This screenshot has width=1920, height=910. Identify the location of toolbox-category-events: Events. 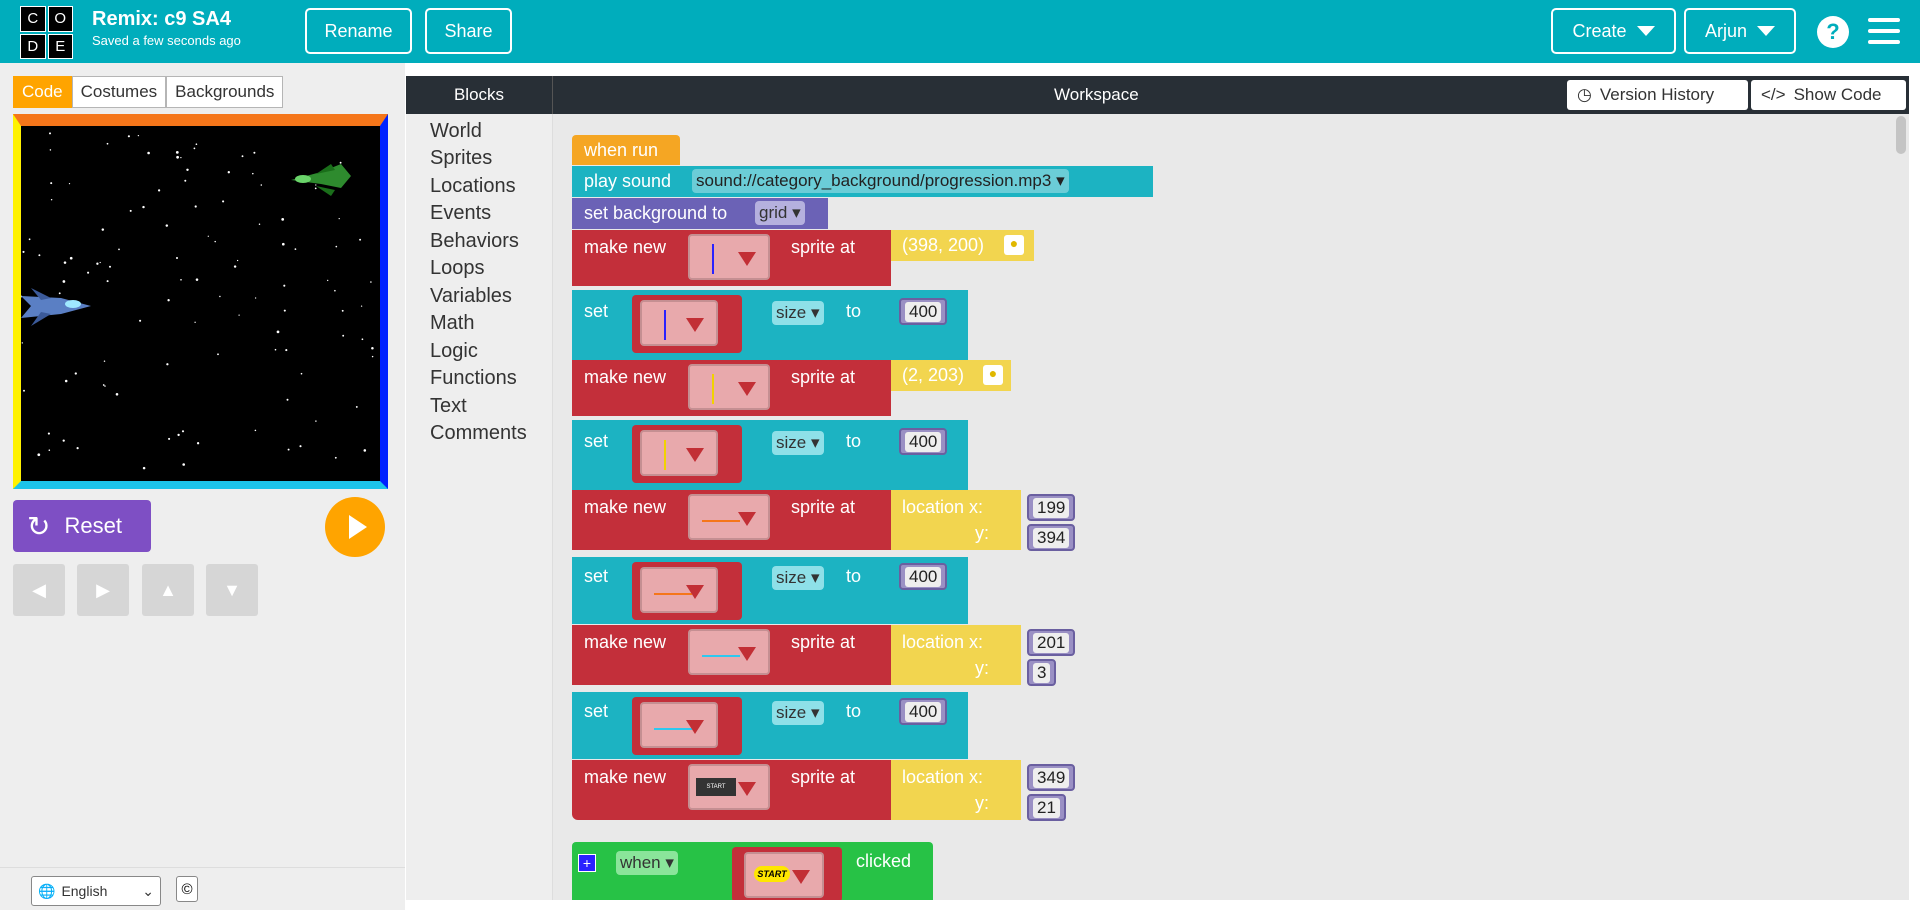
(460, 213).